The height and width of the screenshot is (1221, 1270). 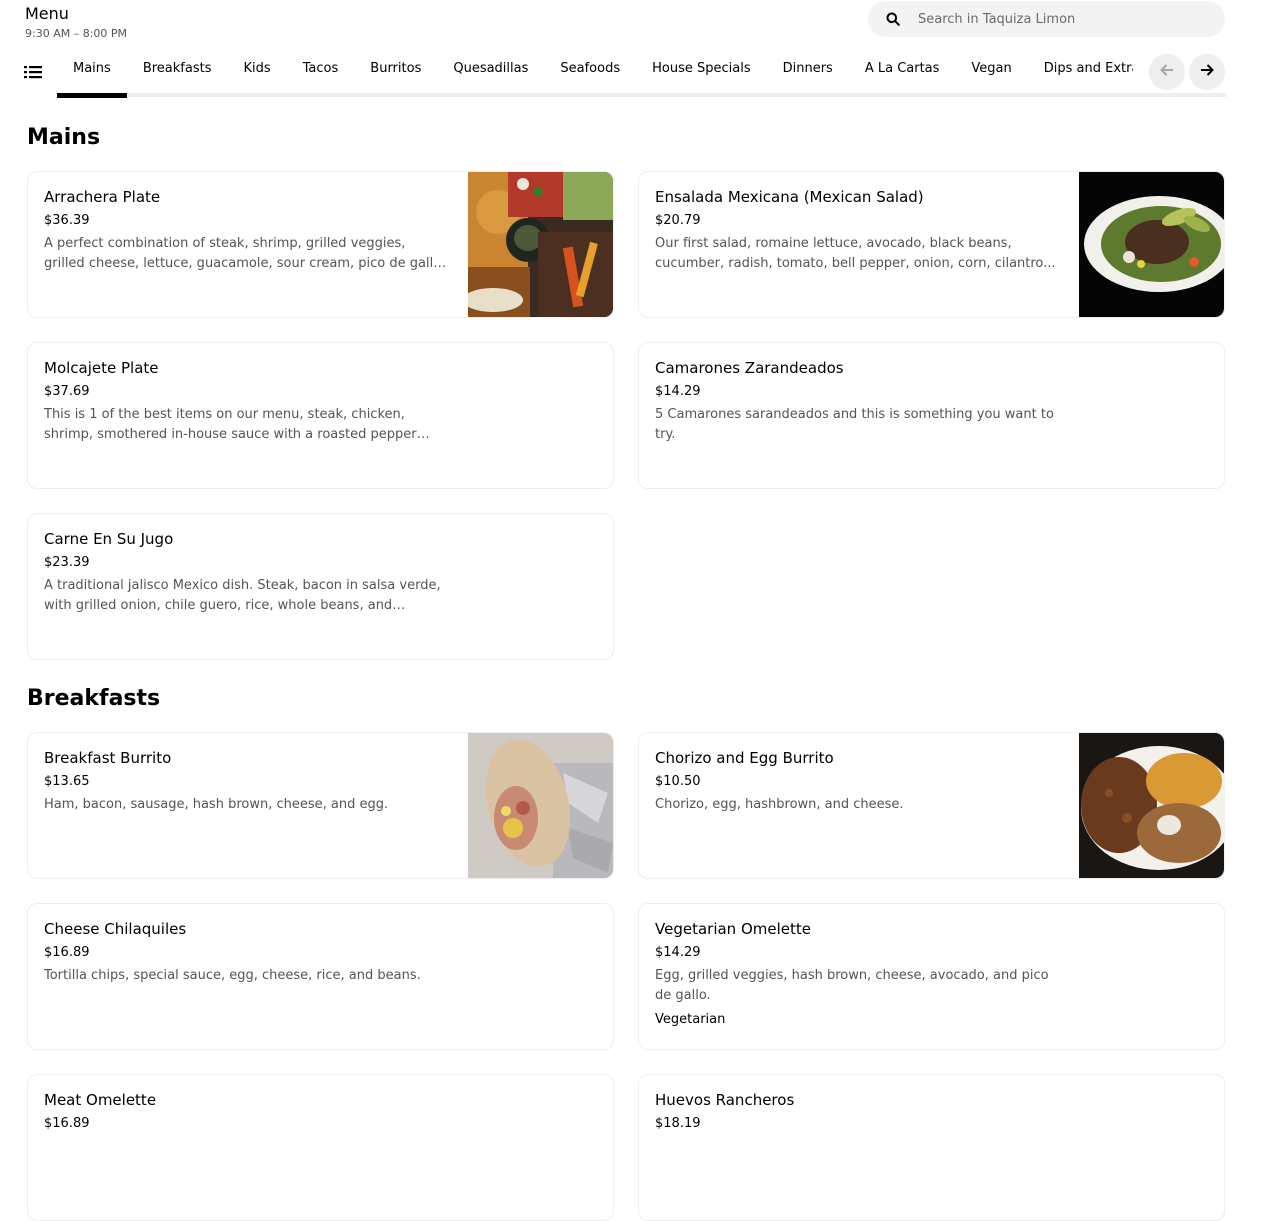 What do you see at coordinates (76, 22) in the screenshot?
I see `store-header: Menu 9:30 AM – 8:00 PM` at bounding box center [76, 22].